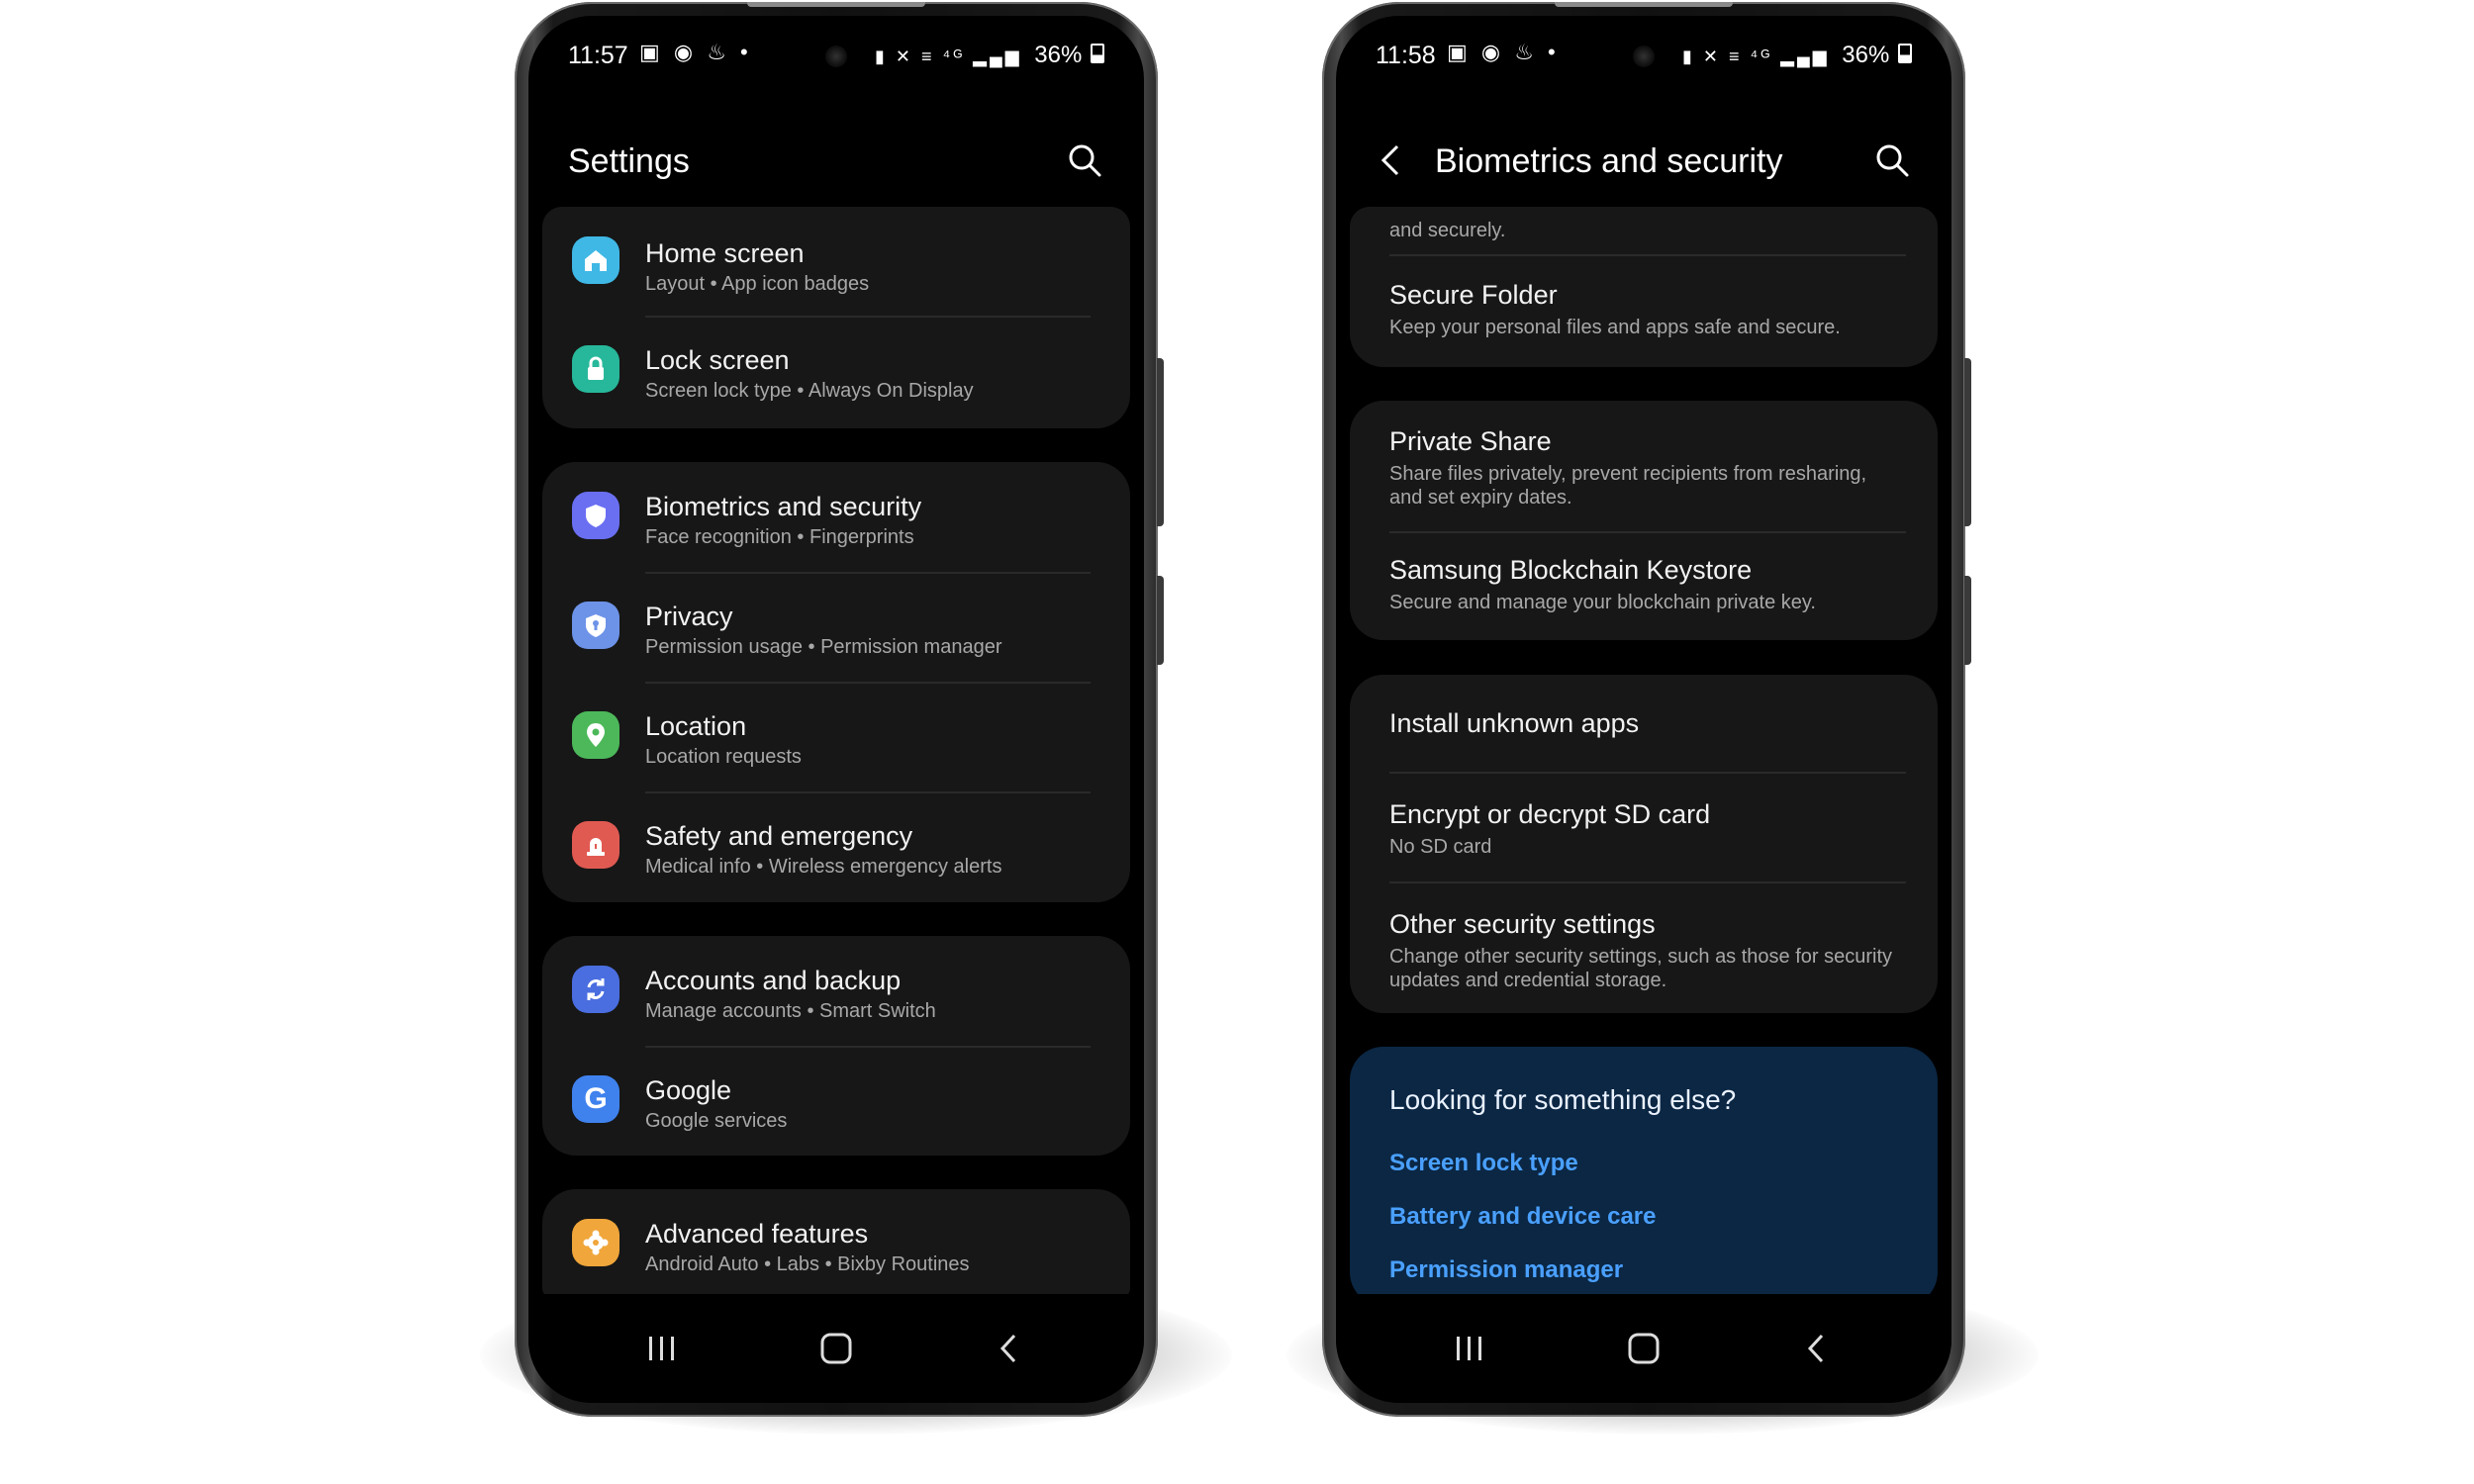  Describe the element at coordinates (718, 360) in the screenshot. I see `item-label: Lock screen` at that location.